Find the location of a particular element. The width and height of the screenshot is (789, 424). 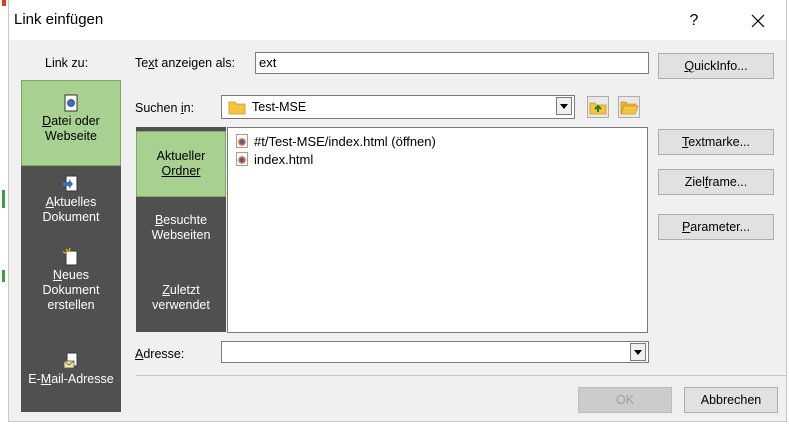

display-text-label: Text anzeigen als: is located at coordinates (185, 63).